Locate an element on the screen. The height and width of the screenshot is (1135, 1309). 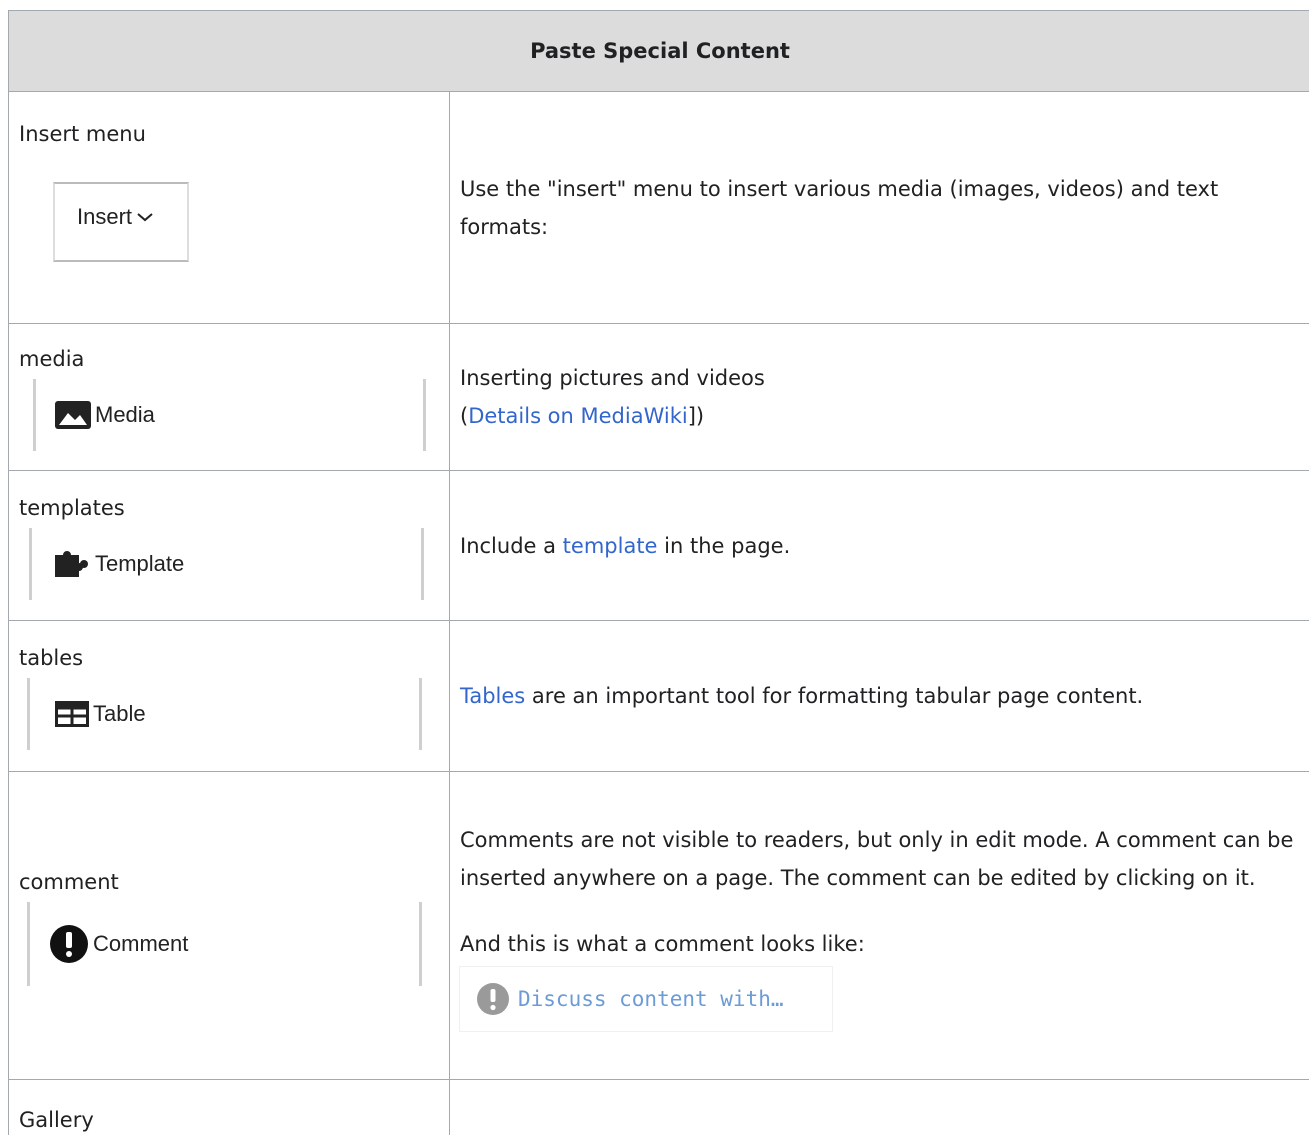
row-label: comment is located at coordinates (69, 881).